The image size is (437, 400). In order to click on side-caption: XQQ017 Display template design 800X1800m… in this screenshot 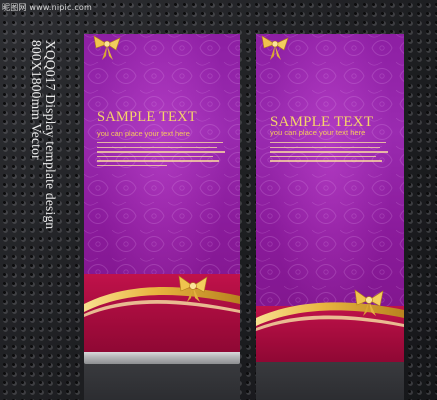, I will do `click(46, 190)`.